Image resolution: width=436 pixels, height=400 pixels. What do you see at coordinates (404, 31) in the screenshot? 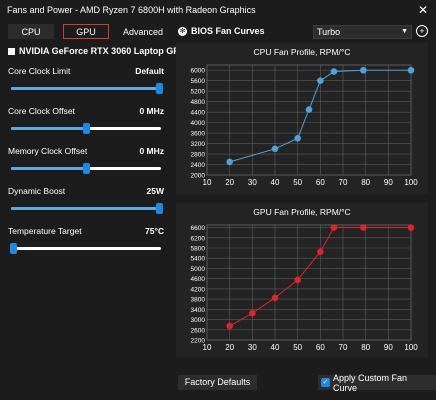
I see `chevron-down-icon: ▼` at bounding box center [404, 31].